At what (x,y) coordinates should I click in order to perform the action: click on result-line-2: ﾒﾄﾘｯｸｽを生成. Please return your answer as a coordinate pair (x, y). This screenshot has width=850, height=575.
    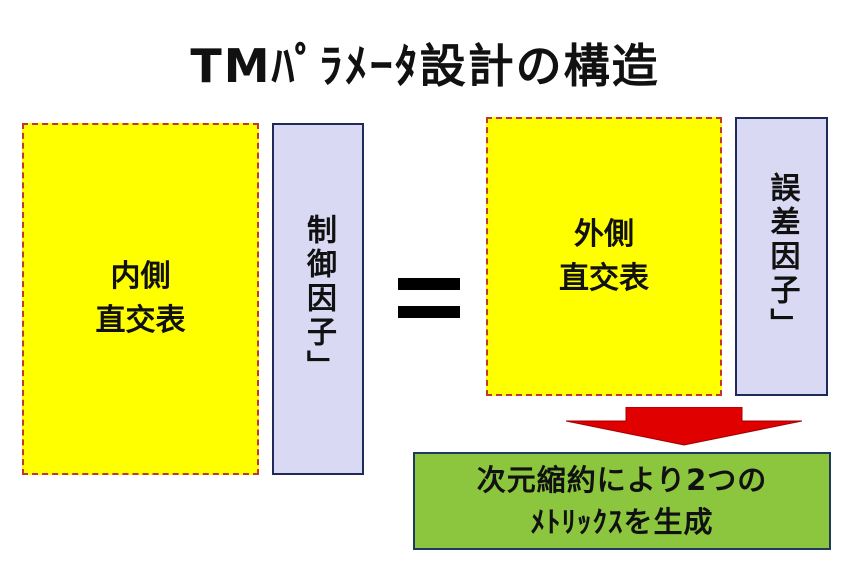
    Looking at the image, I should click on (622, 522).